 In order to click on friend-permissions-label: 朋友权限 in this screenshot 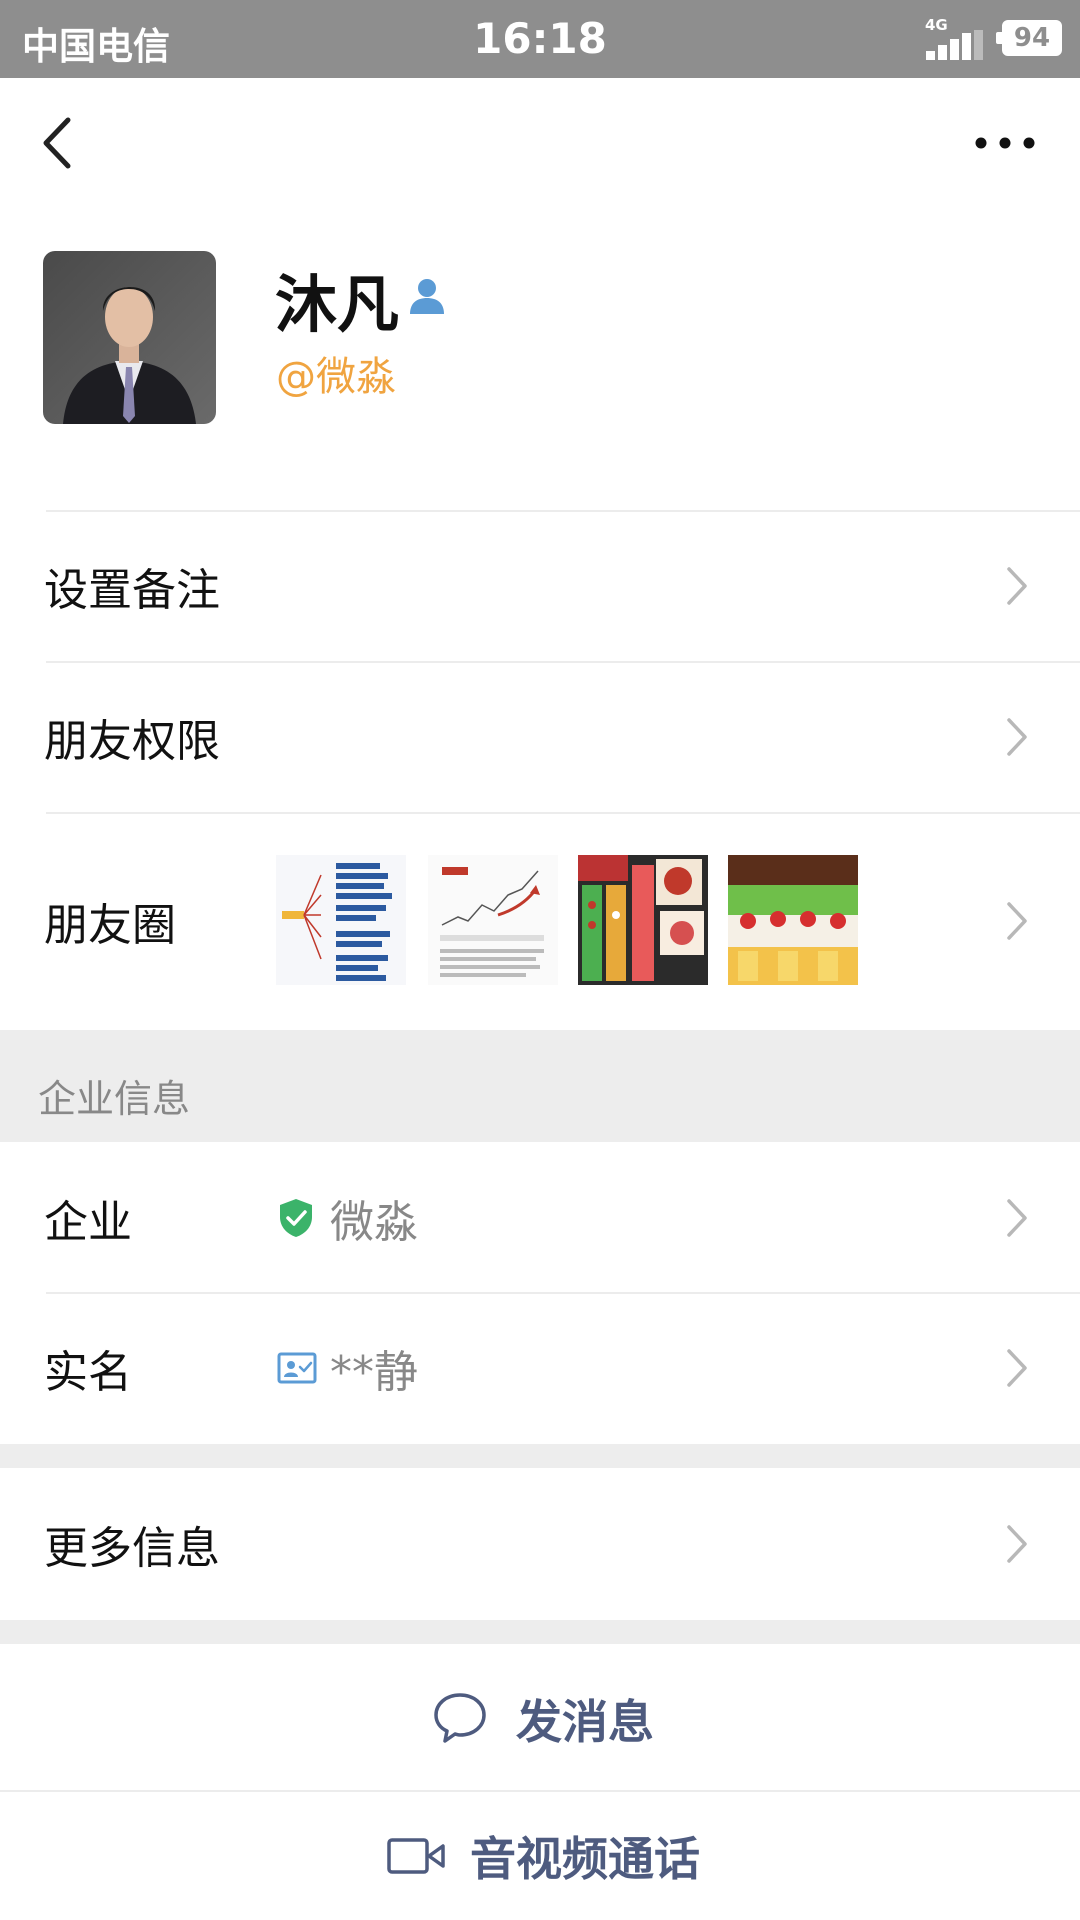, I will do `click(132, 741)`.